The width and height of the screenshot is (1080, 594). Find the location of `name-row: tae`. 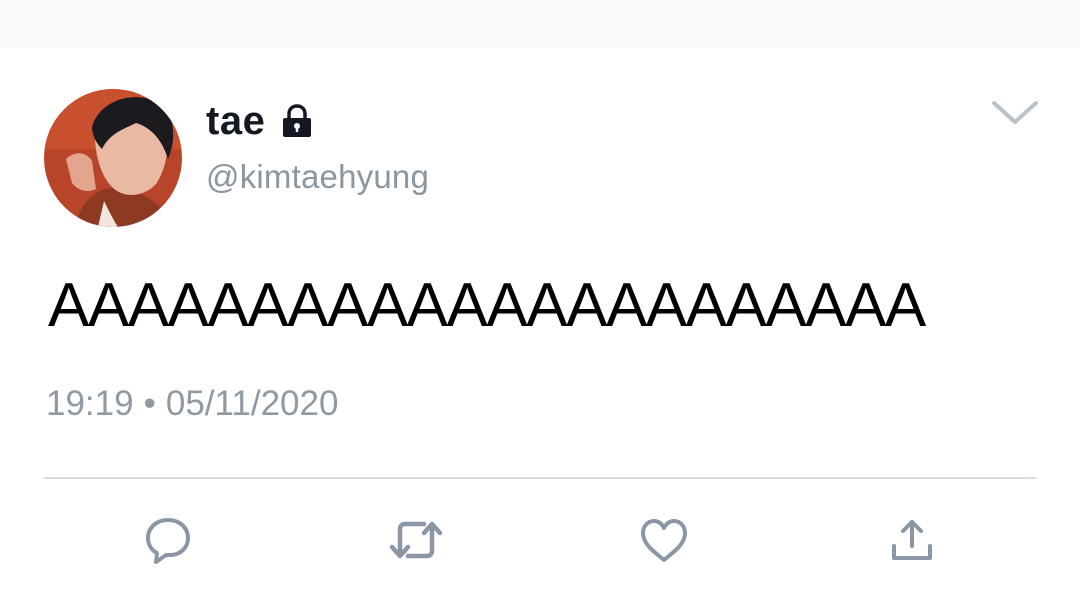

name-row: tae is located at coordinates (260, 121).